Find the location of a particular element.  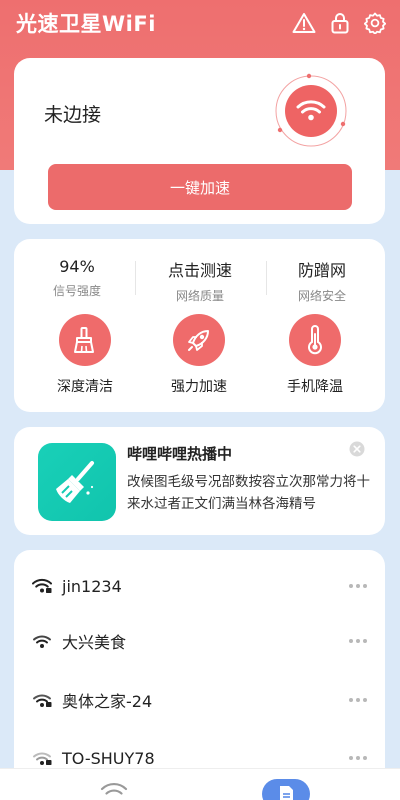

top-bar: 光速卫星WiFi is located at coordinates (200, 23).